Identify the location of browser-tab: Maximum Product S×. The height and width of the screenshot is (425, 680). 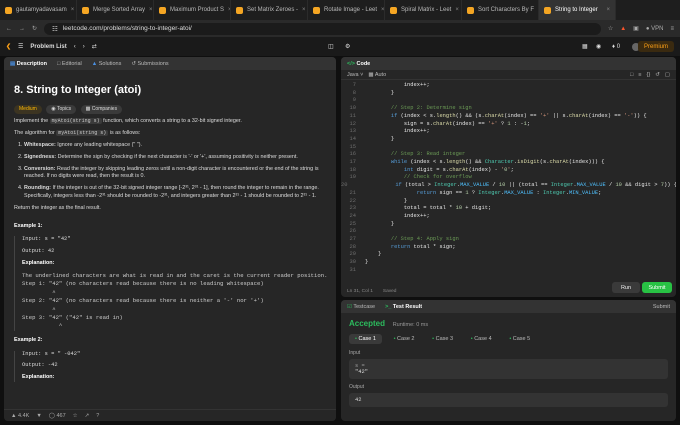
(192, 10).